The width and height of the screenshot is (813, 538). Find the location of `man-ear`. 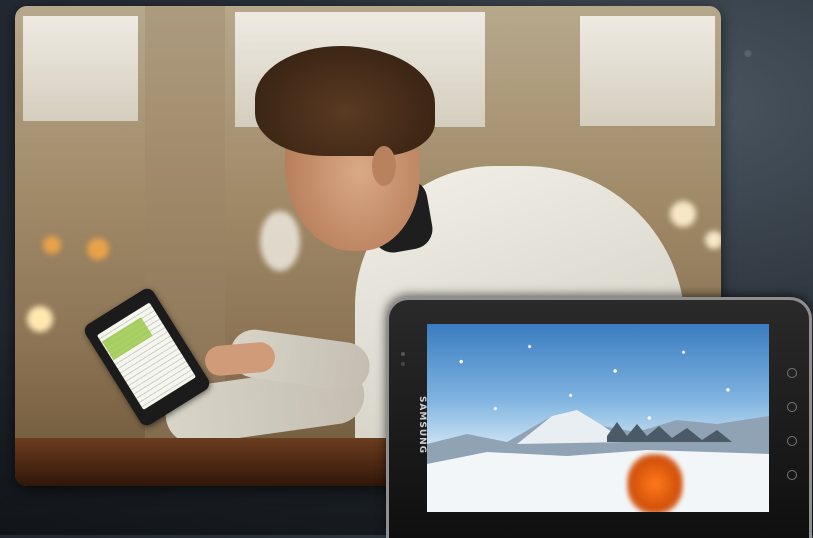

man-ear is located at coordinates (384, 166).